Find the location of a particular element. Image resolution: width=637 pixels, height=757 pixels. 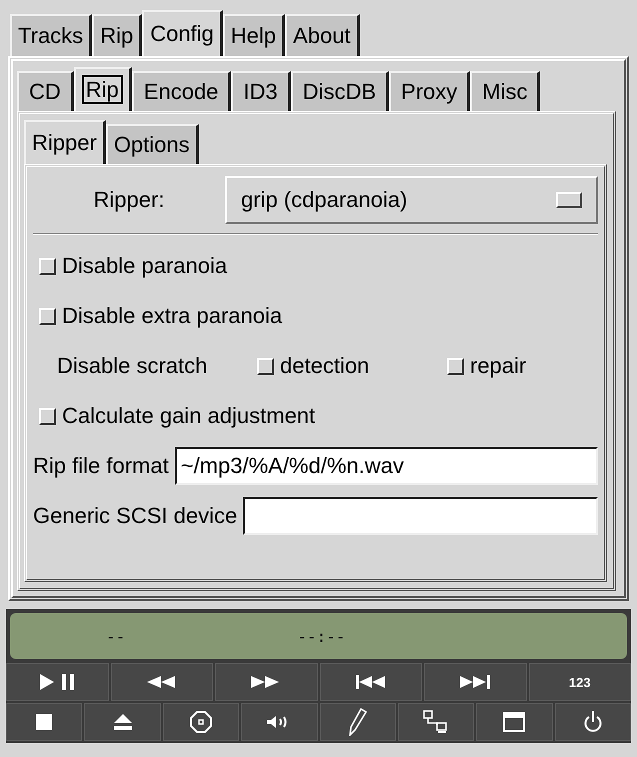

tab: Tracks is located at coordinates (51, 35).